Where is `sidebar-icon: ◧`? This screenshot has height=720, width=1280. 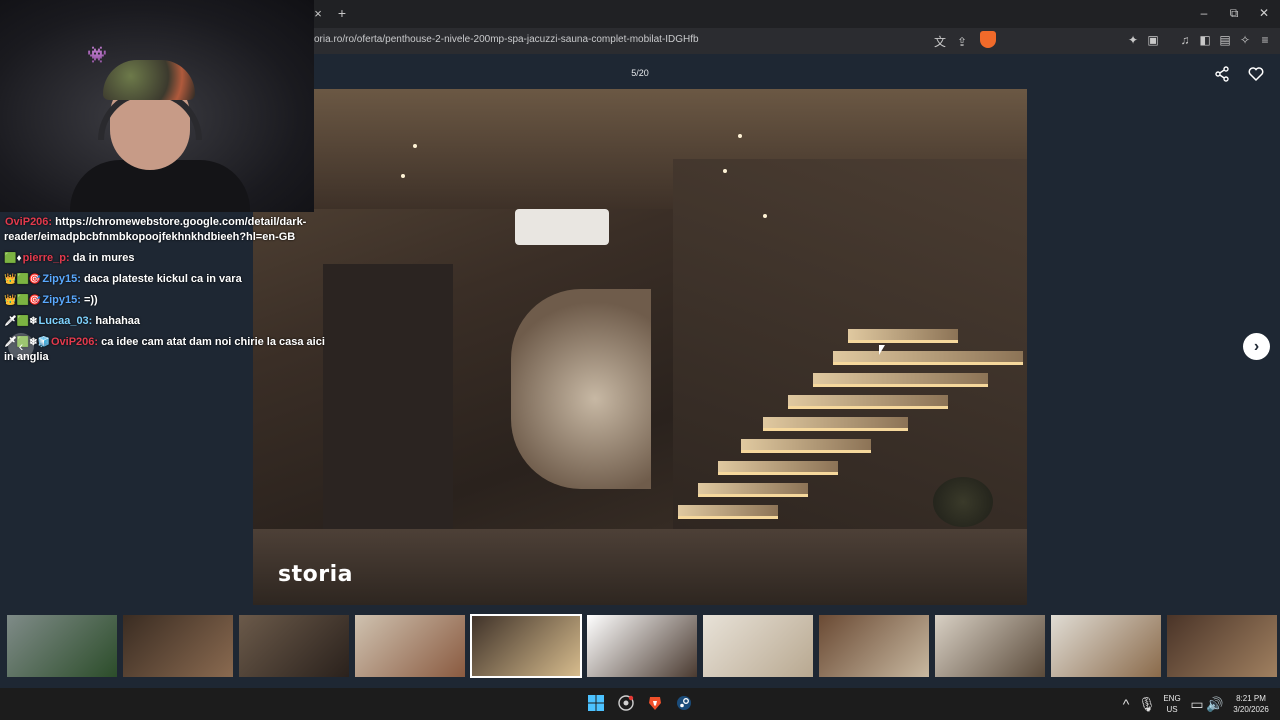 sidebar-icon: ◧ is located at coordinates (1205, 40).